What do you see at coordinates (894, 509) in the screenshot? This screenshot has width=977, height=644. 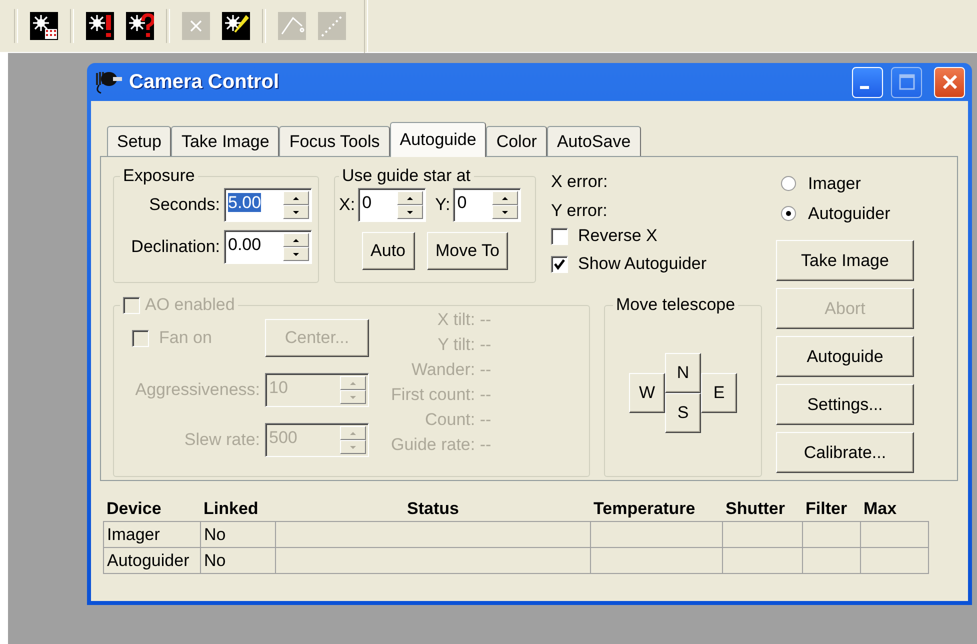 I see `column-header: Max` at bounding box center [894, 509].